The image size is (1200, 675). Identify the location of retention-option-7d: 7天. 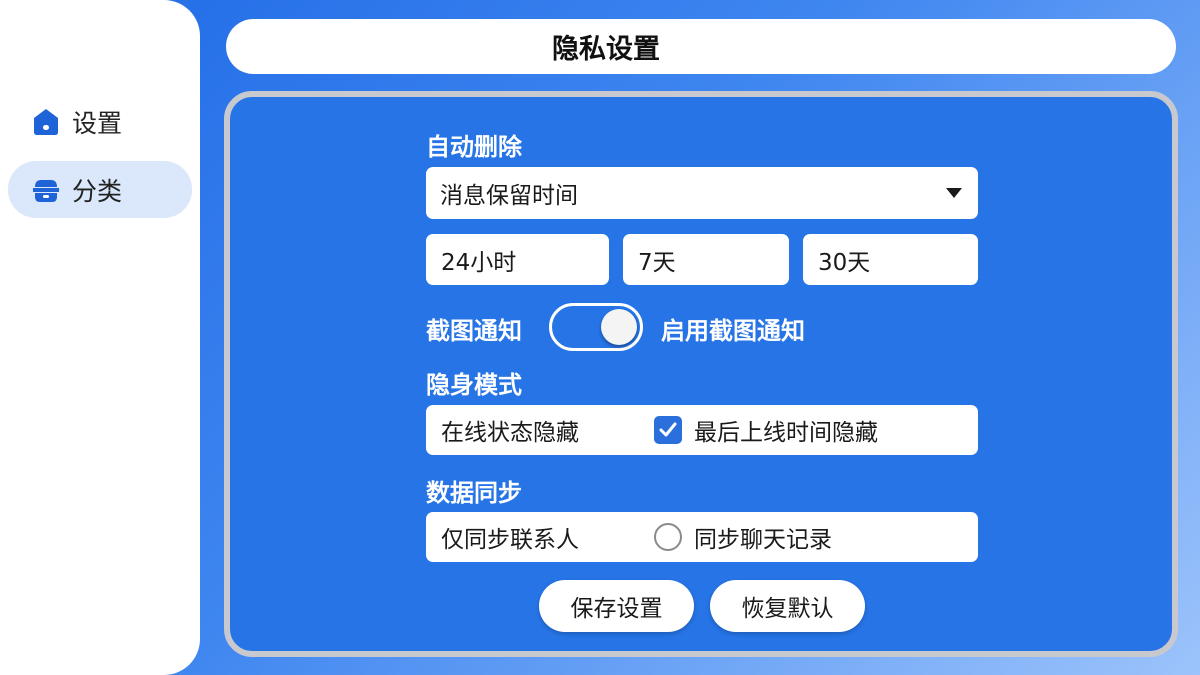
(706, 259).